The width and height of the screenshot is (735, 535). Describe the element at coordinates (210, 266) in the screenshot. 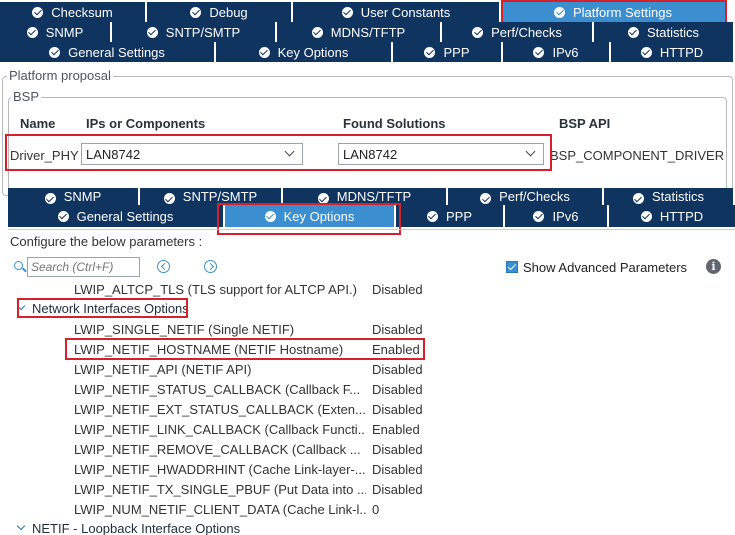

I see `next-result-icon` at that location.